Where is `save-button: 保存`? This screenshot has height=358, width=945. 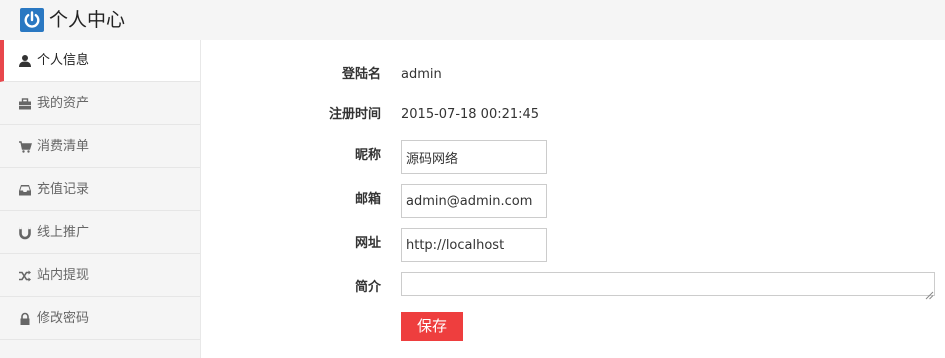
save-button: 保存 is located at coordinates (432, 326).